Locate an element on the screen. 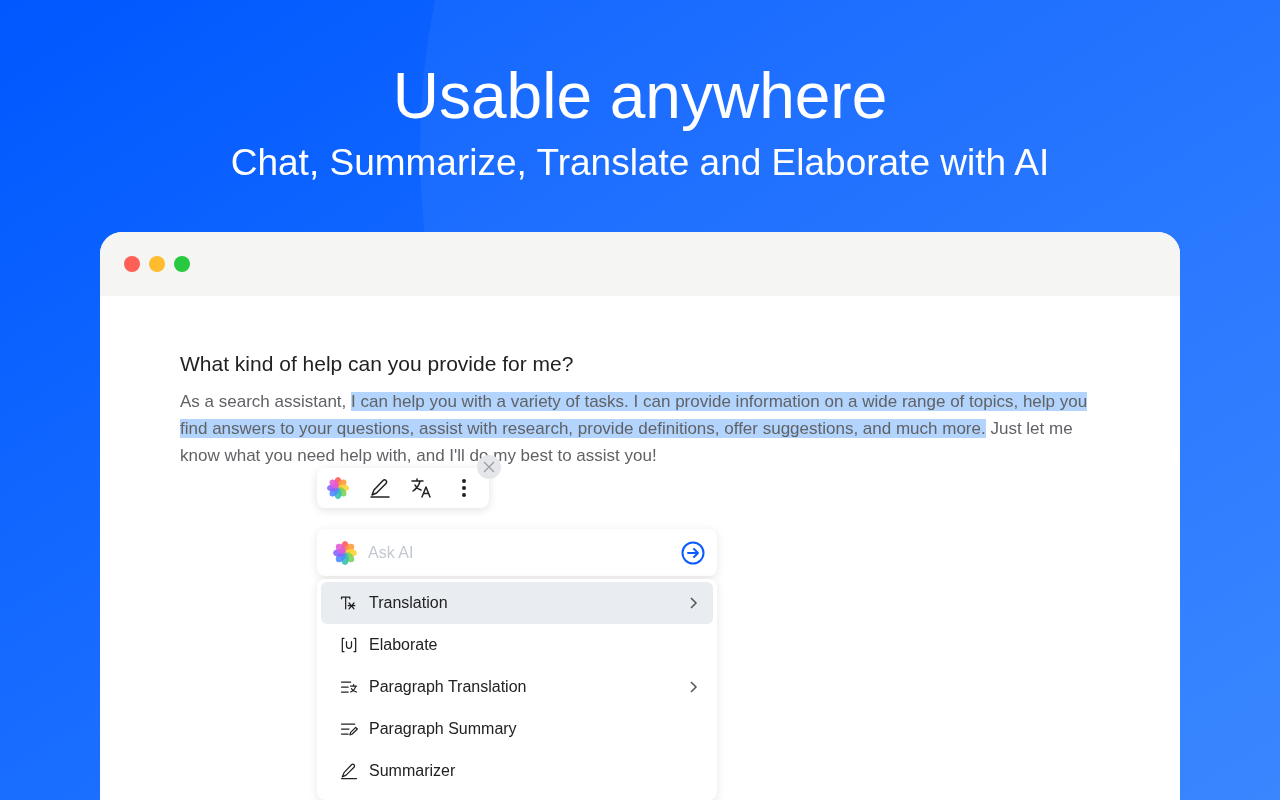  ask-ai-input: Ask AI is located at coordinates (519, 552).